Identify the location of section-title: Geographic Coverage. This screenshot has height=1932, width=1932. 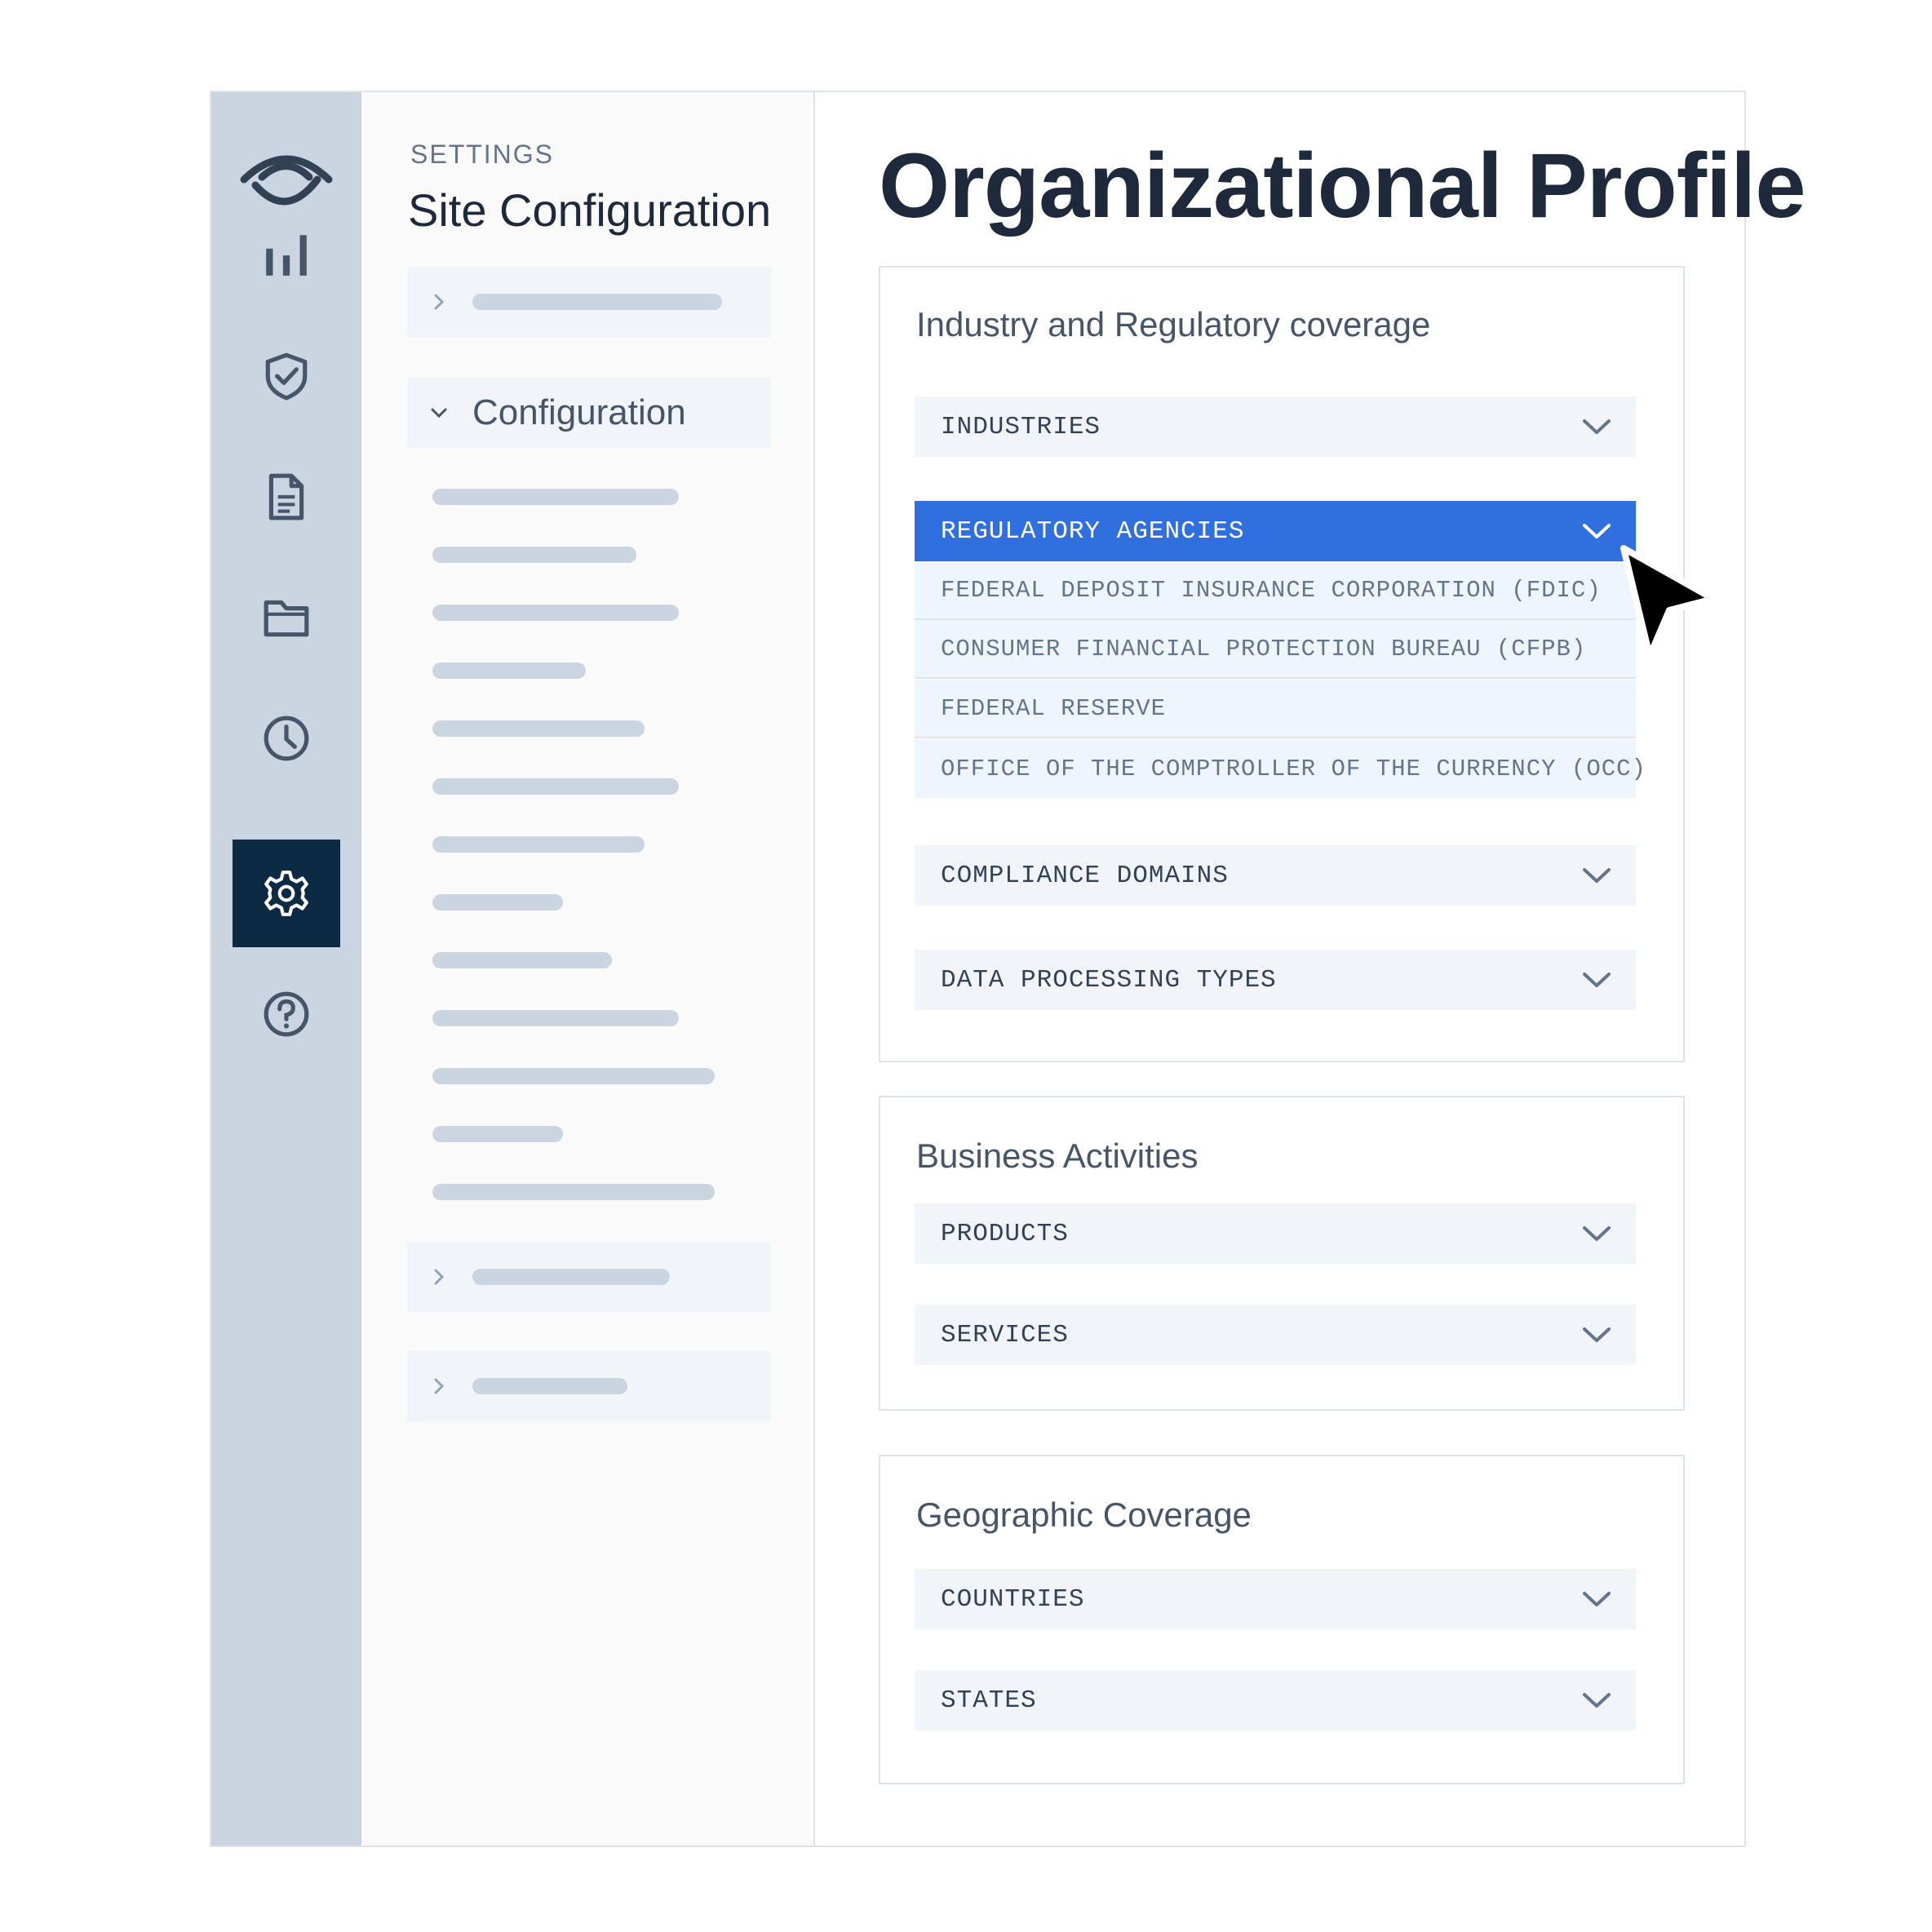
(1084, 1515).